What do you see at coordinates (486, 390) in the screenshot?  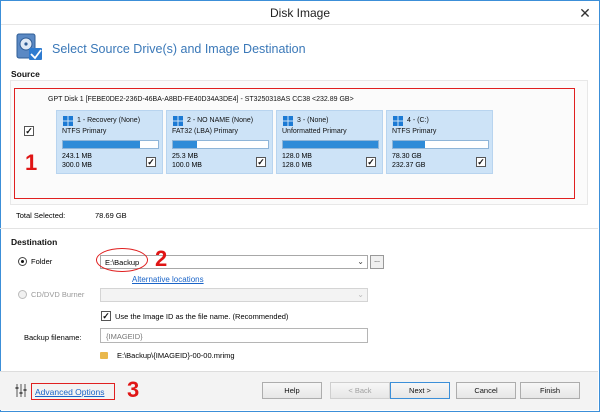 I see `cancel-button: Cancel` at bounding box center [486, 390].